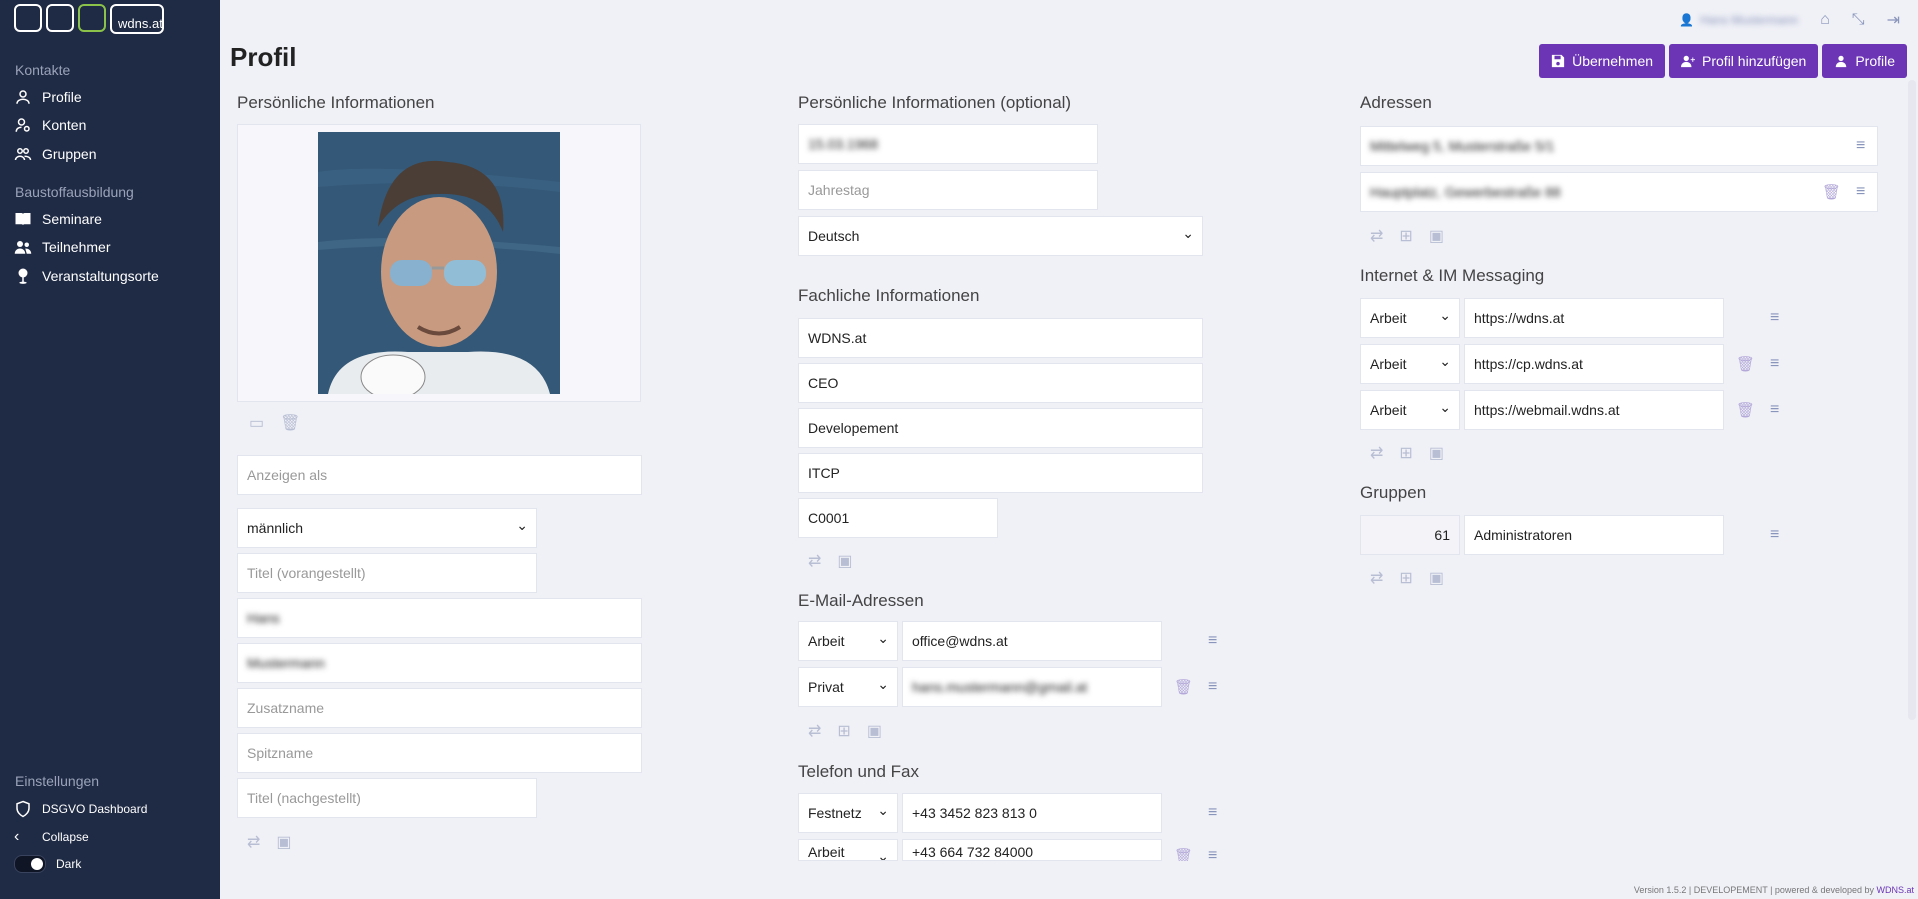  I want to click on internet-actions: ⇄ ⊞ ▣, so click(1407, 453).